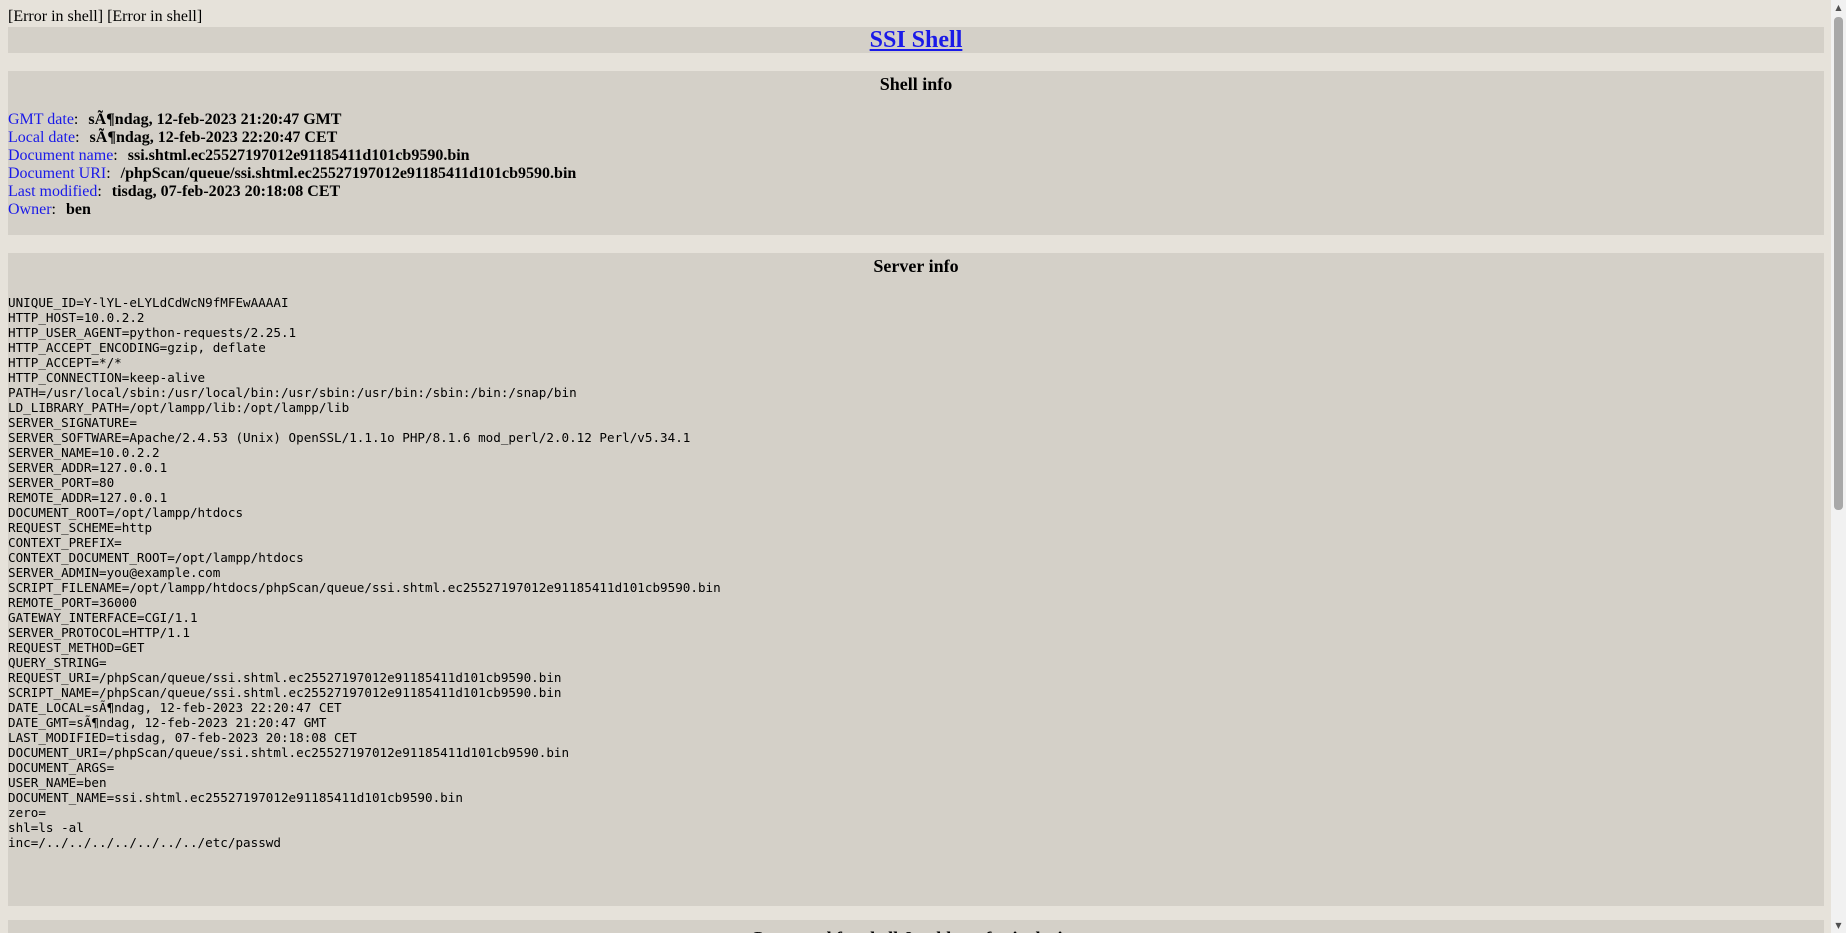 The image size is (1846, 933). I want to click on title-bar: SSI Shell, so click(916, 40).